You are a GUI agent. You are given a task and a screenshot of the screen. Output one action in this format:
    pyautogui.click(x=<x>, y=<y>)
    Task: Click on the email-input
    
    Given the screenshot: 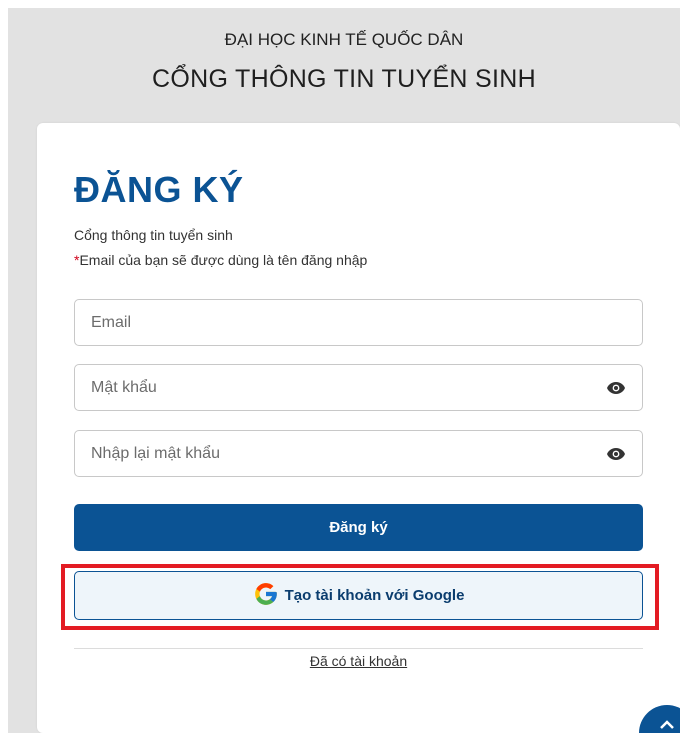 What is the action you would take?
    pyautogui.click(x=358, y=322)
    